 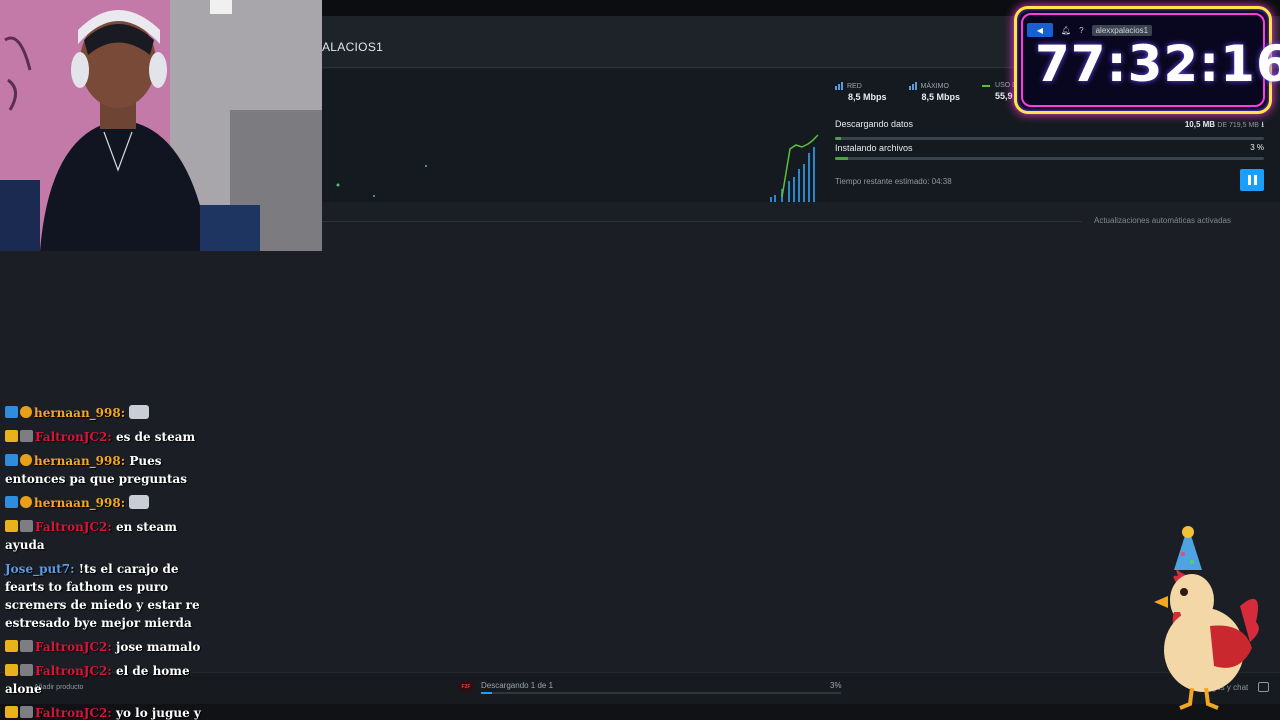 What do you see at coordinates (1066, 30) in the screenshot?
I see `bell-icon: 🔔︎` at bounding box center [1066, 30].